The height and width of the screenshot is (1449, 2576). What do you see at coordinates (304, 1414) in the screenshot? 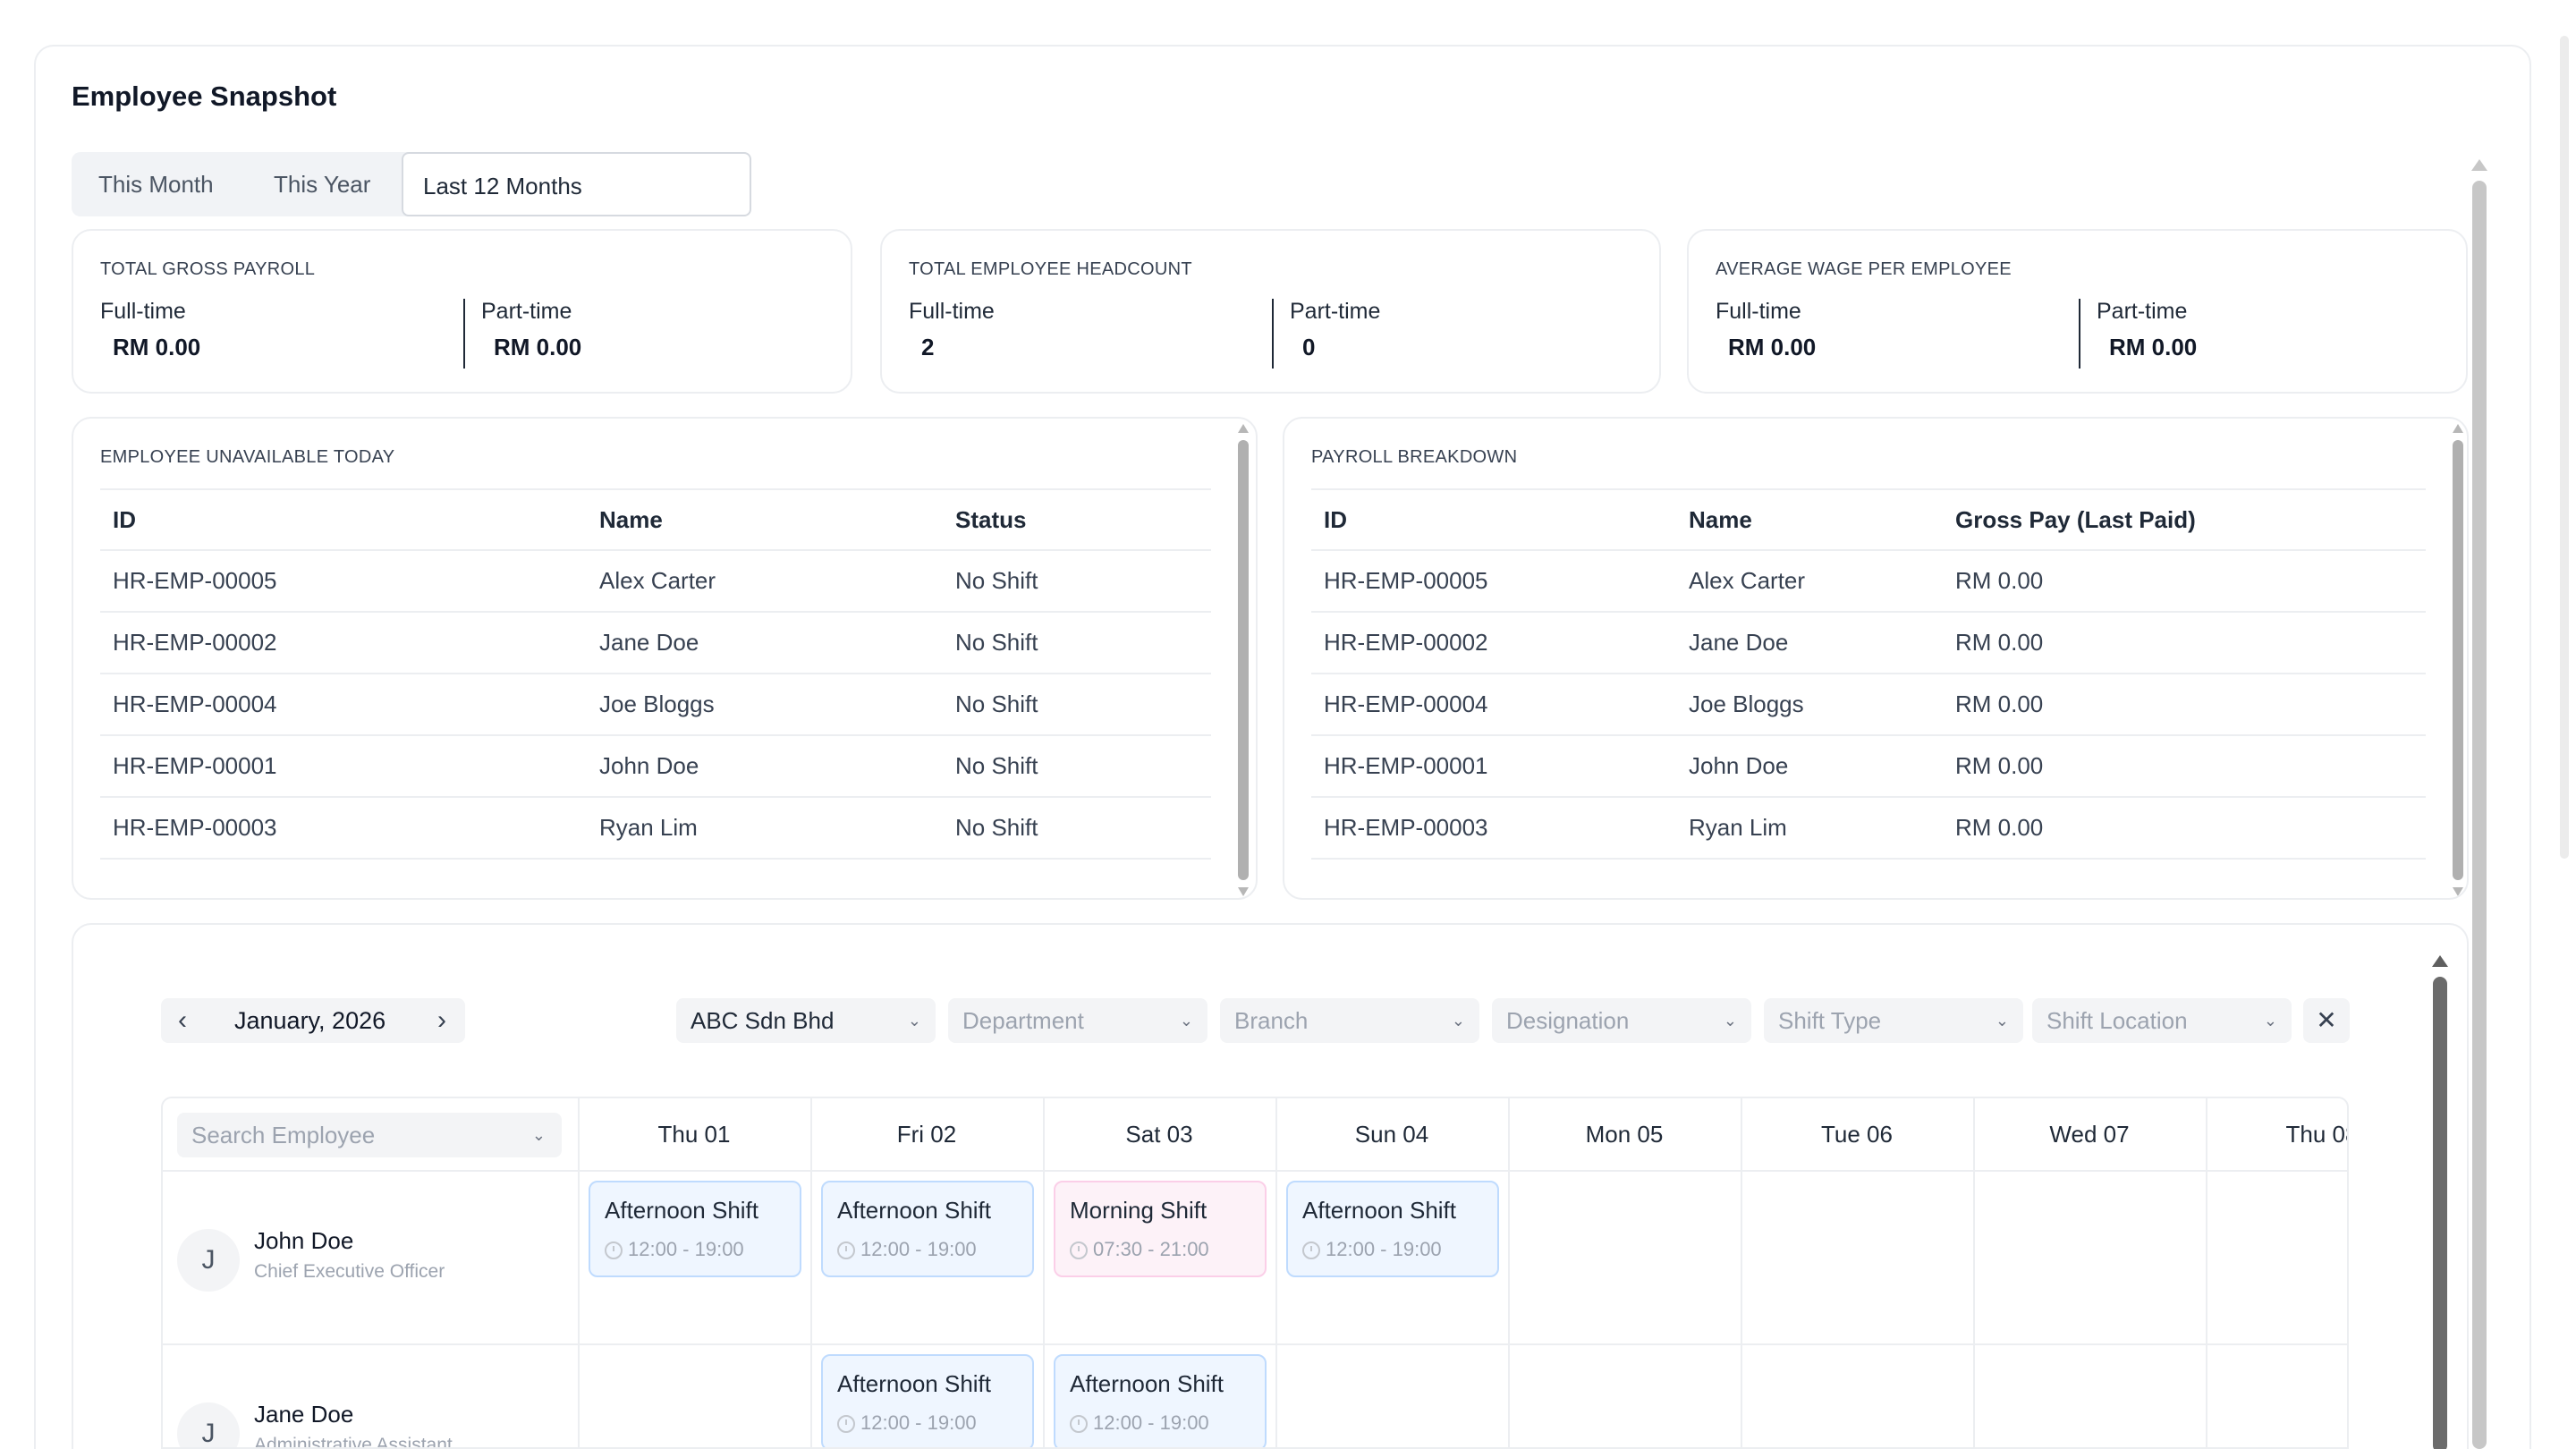
I see `employee-name: Jane Doe` at bounding box center [304, 1414].